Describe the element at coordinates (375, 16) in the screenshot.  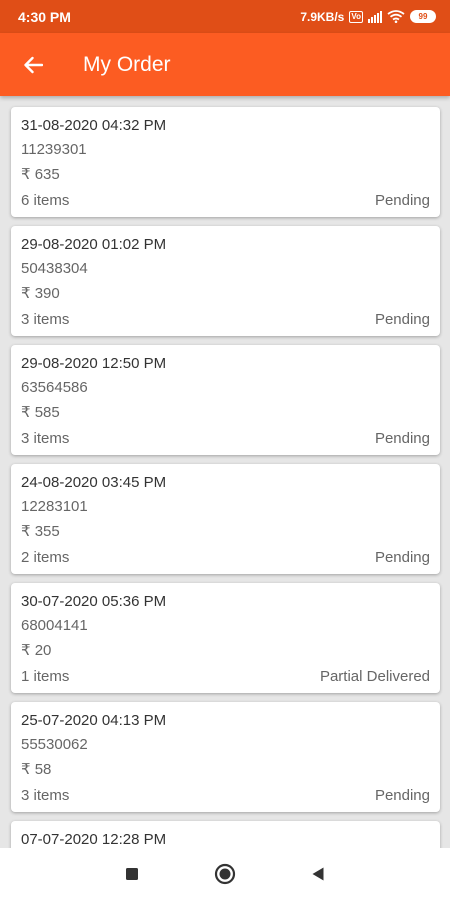
I see `signal-icon` at that location.